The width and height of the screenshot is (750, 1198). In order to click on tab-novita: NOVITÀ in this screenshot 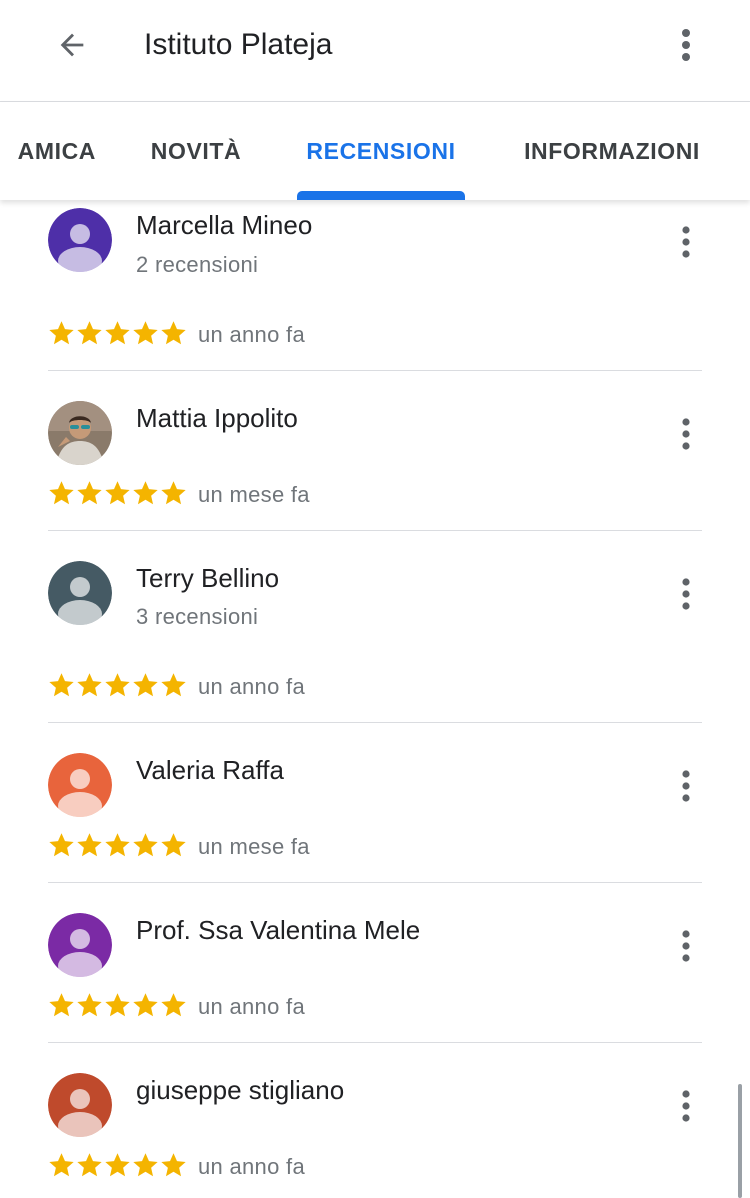, I will do `click(196, 151)`.